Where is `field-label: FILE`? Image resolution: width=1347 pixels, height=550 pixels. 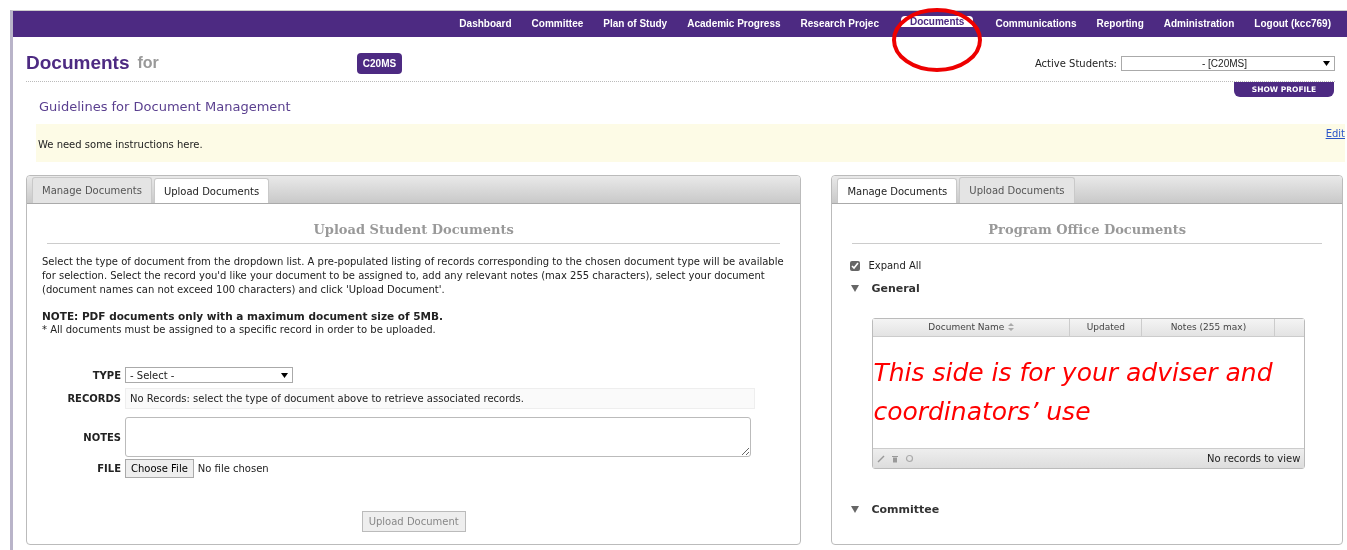
field-label: FILE is located at coordinates (109, 469).